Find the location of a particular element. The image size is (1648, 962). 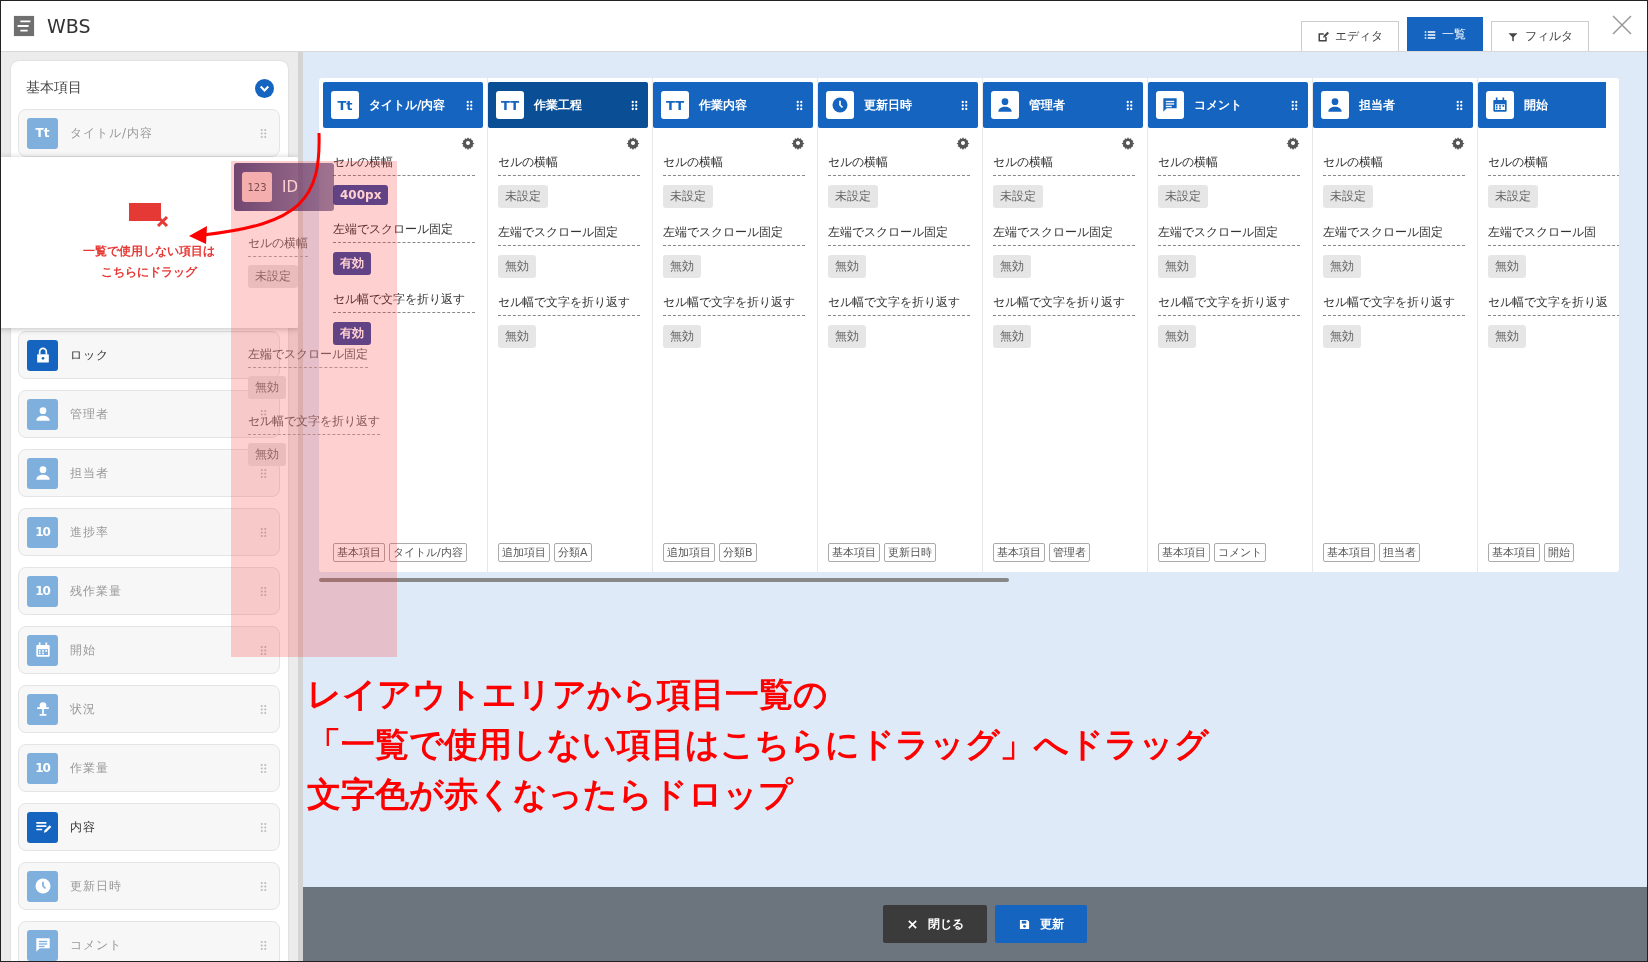

close-button: 閉じる is located at coordinates (935, 924).